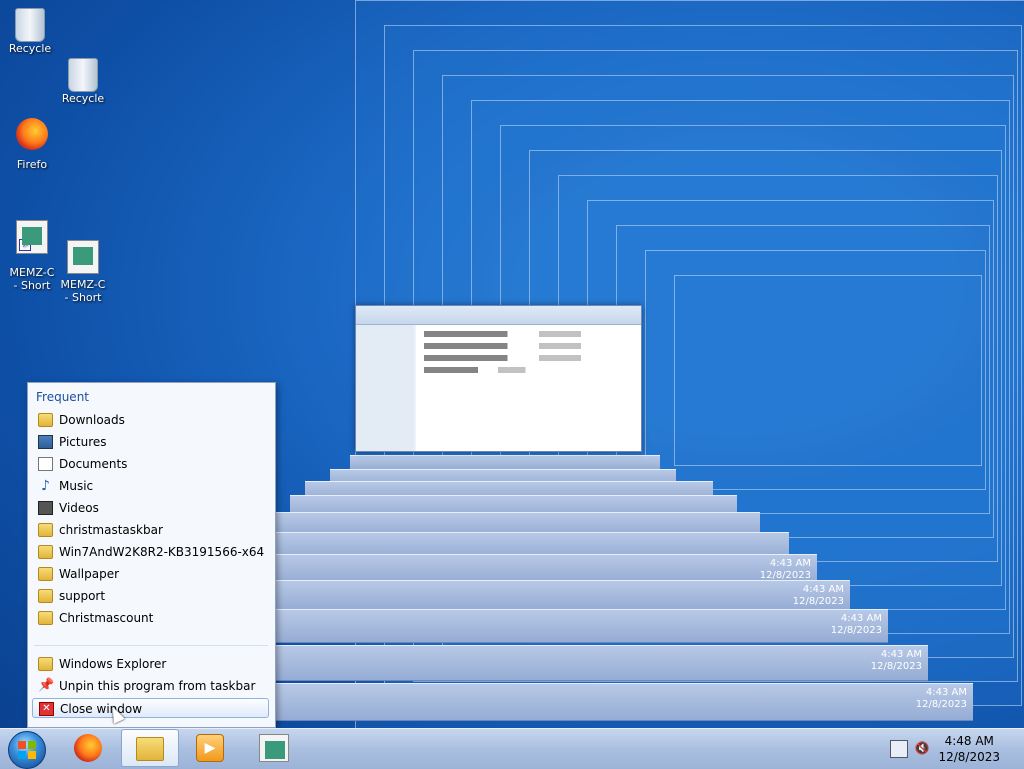 The image size is (1024, 769). What do you see at coordinates (79, 508) in the screenshot?
I see `jump-list-item-label: Videos` at bounding box center [79, 508].